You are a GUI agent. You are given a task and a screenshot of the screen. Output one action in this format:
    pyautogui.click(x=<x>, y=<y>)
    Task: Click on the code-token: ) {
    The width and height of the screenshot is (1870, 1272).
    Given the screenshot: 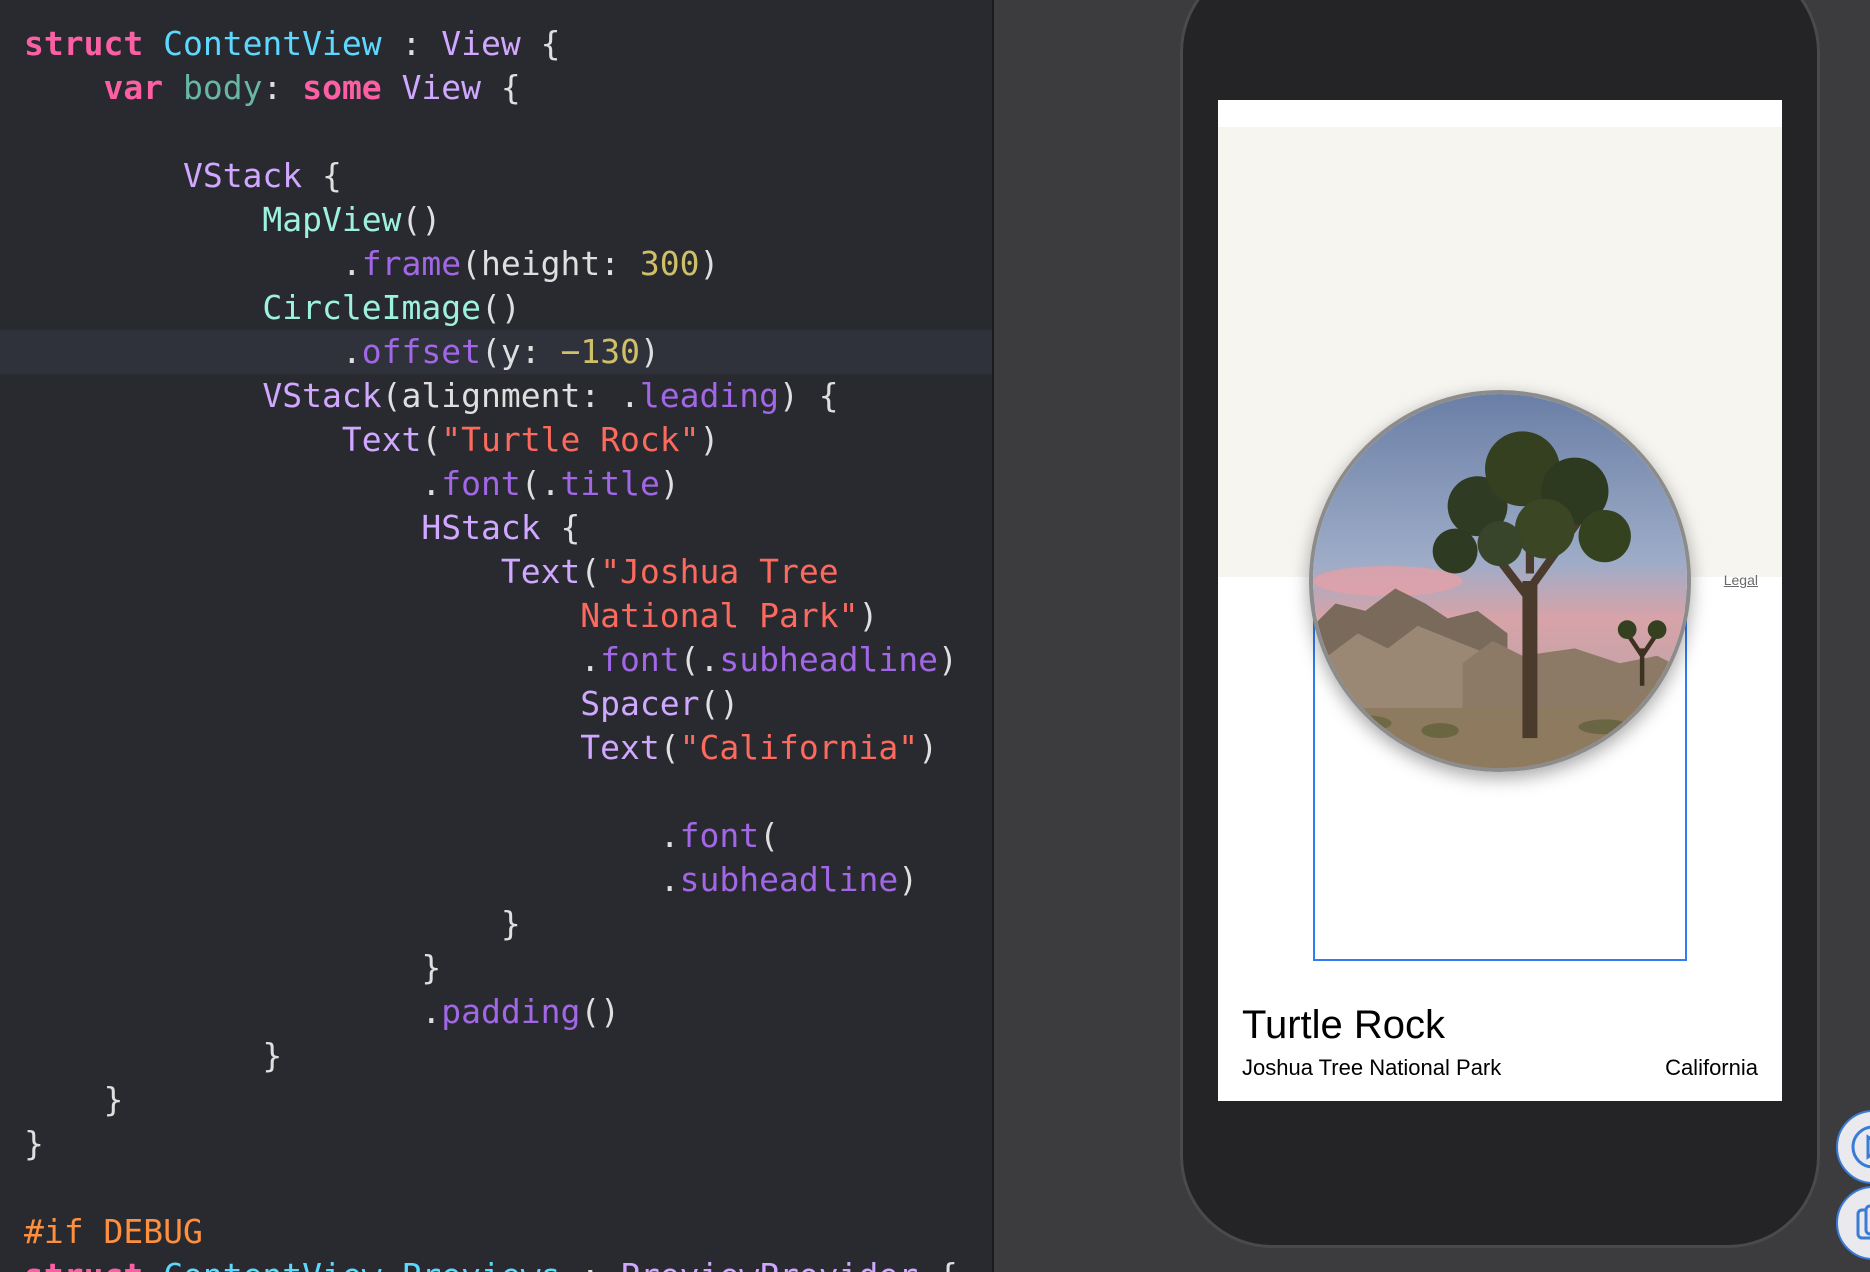 What is the action you would take?
    pyautogui.click(x=809, y=395)
    